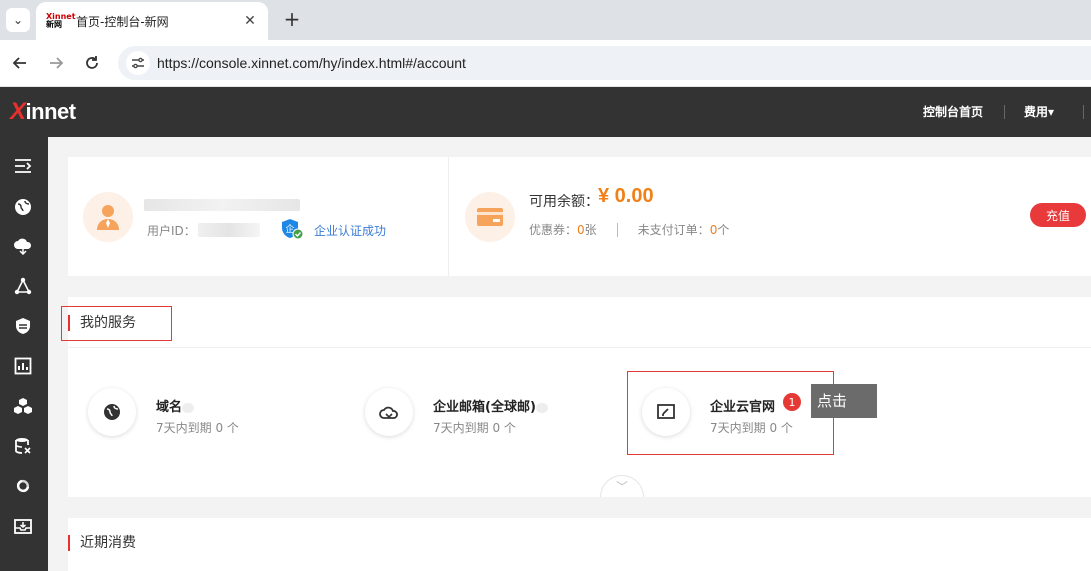 The height and width of the screenshot is (571, 1091). Describe the element at coordinates (350, 230) in the screenshot. I see `enterprise-verified-link: 企业认证成功` at that location.